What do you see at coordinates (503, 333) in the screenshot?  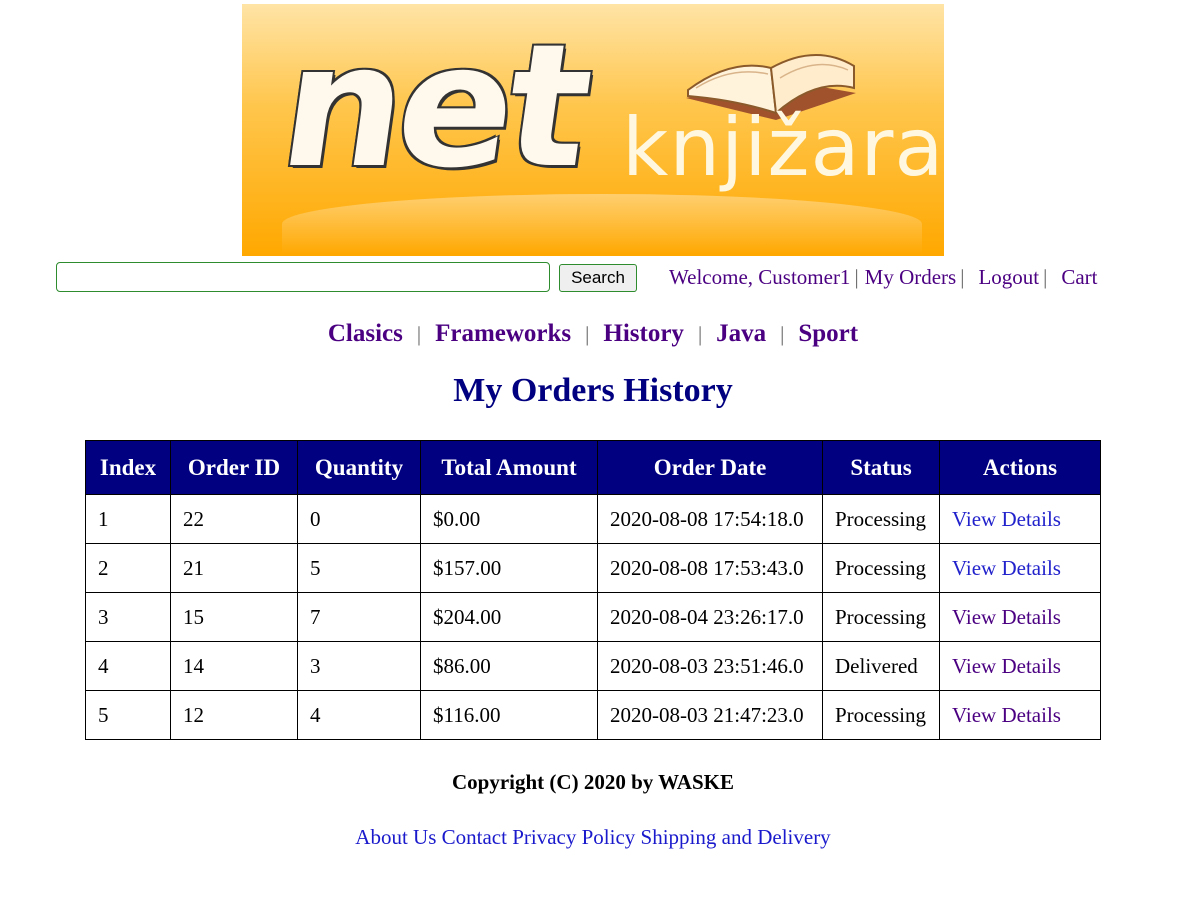 I see `category-frameworks: Frameworks` at bounding box center [503, 333].